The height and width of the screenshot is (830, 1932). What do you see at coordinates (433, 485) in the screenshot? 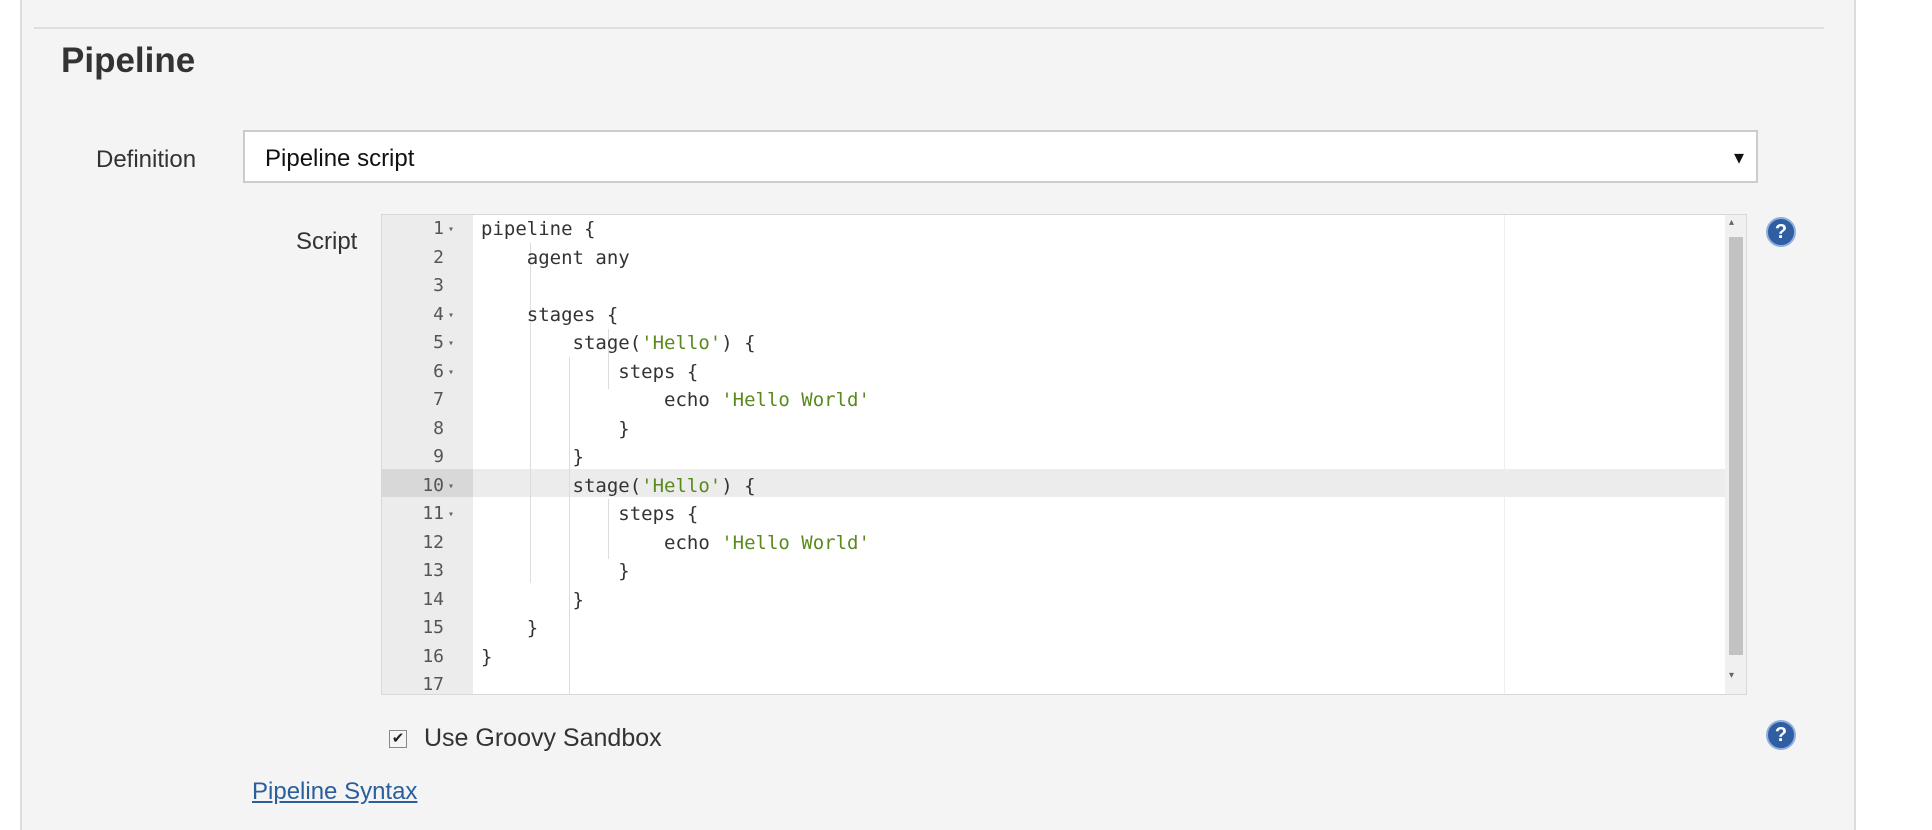
I see `line-number: 10` at bounding box center [433, 485].